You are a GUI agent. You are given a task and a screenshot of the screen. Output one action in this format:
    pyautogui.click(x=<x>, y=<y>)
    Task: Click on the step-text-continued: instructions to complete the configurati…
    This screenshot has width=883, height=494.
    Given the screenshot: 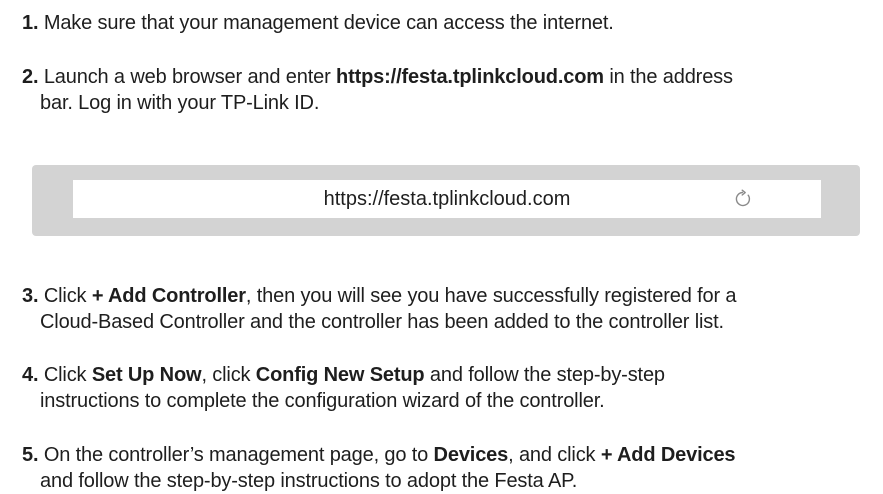 What is the action you would take?
    pyautogui.click(x=322, y=401)
    